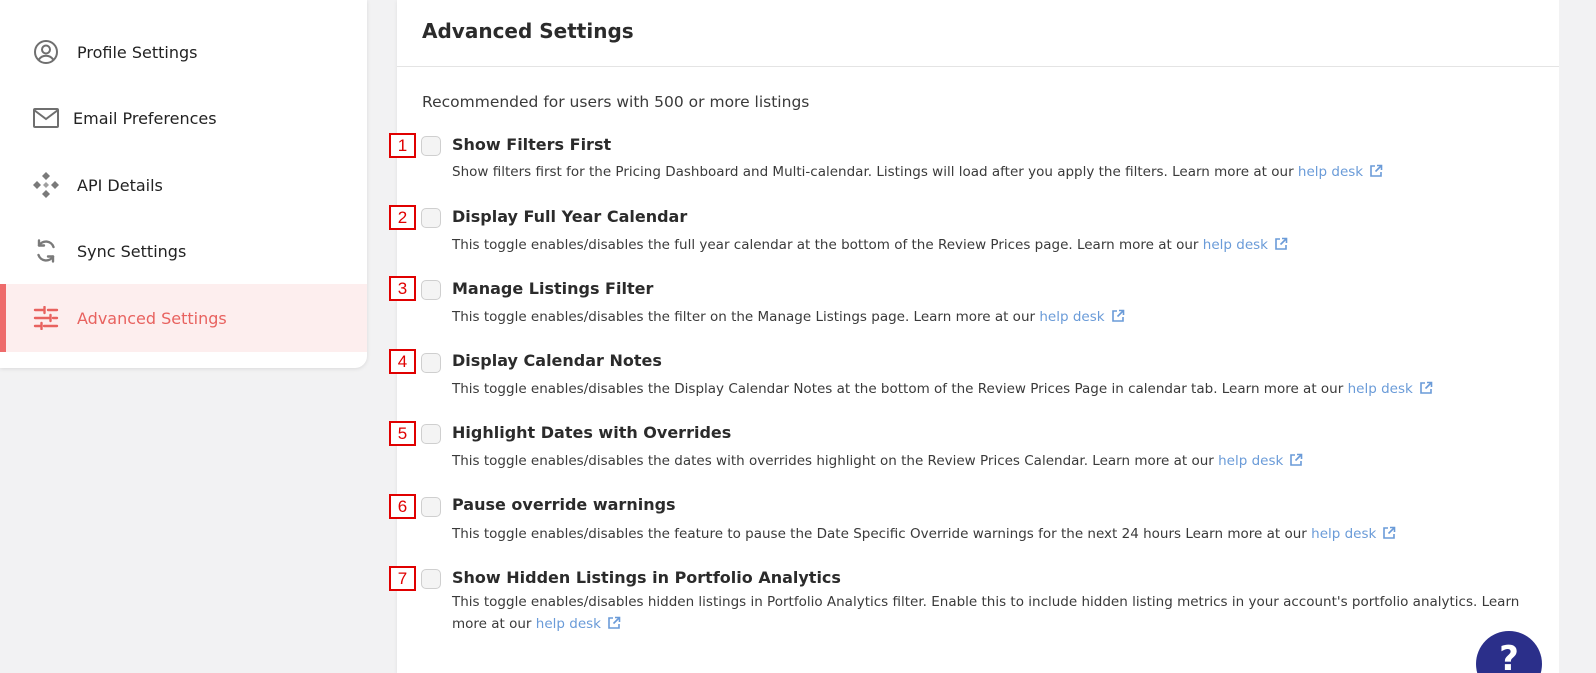 The width and height of the screenshot is (1596, 673). What do you see at coordinates (402, 217) in the screenshot?
I see `annotation-number-badge: 2` at bounding box center [402, 217].